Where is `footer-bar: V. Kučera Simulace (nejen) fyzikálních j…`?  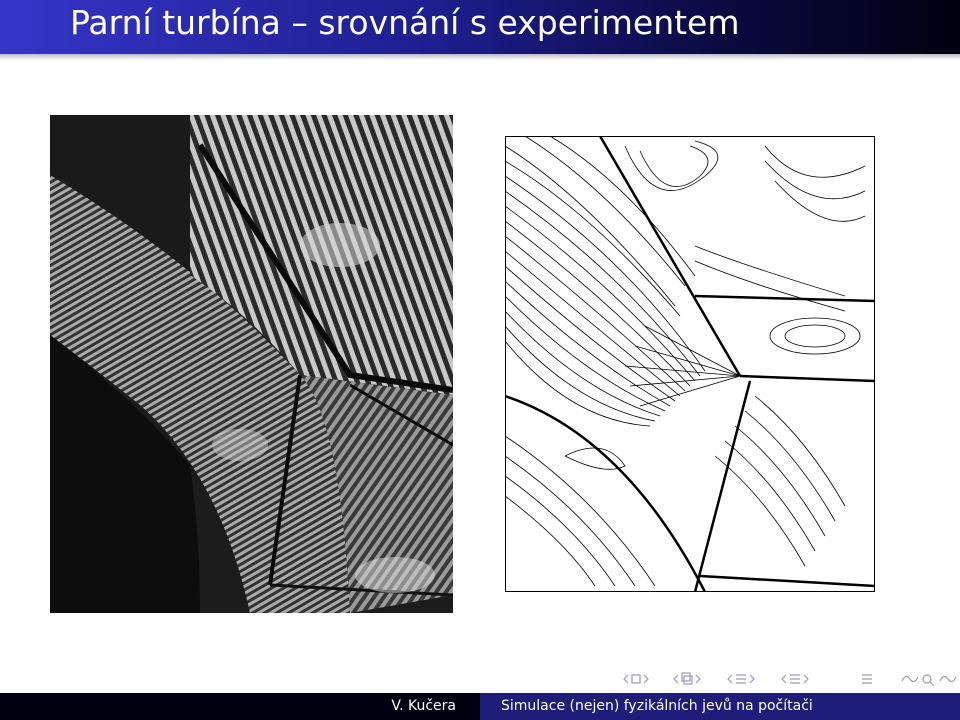
footer-bar: V. Kučera Simulace (nejen) fyzikálních j… is located at coordinates (480, 706).